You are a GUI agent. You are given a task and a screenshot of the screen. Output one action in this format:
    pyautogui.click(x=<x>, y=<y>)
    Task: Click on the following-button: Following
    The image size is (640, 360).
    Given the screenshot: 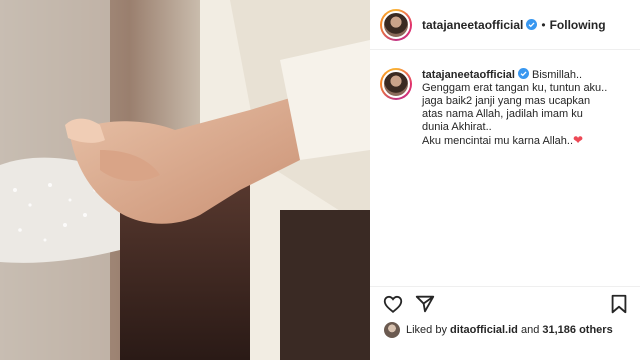 What is the action you would take?
    pyautogui.click(x=578, y=25)
    